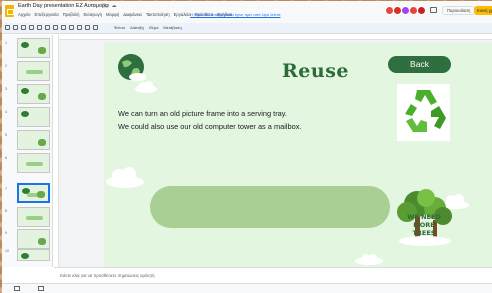 The width and height of the screenshot is (492, 293). Describe the element at coordinates (41, 288) in the screenshot. I see `filmstrip-view-icon` at that location.